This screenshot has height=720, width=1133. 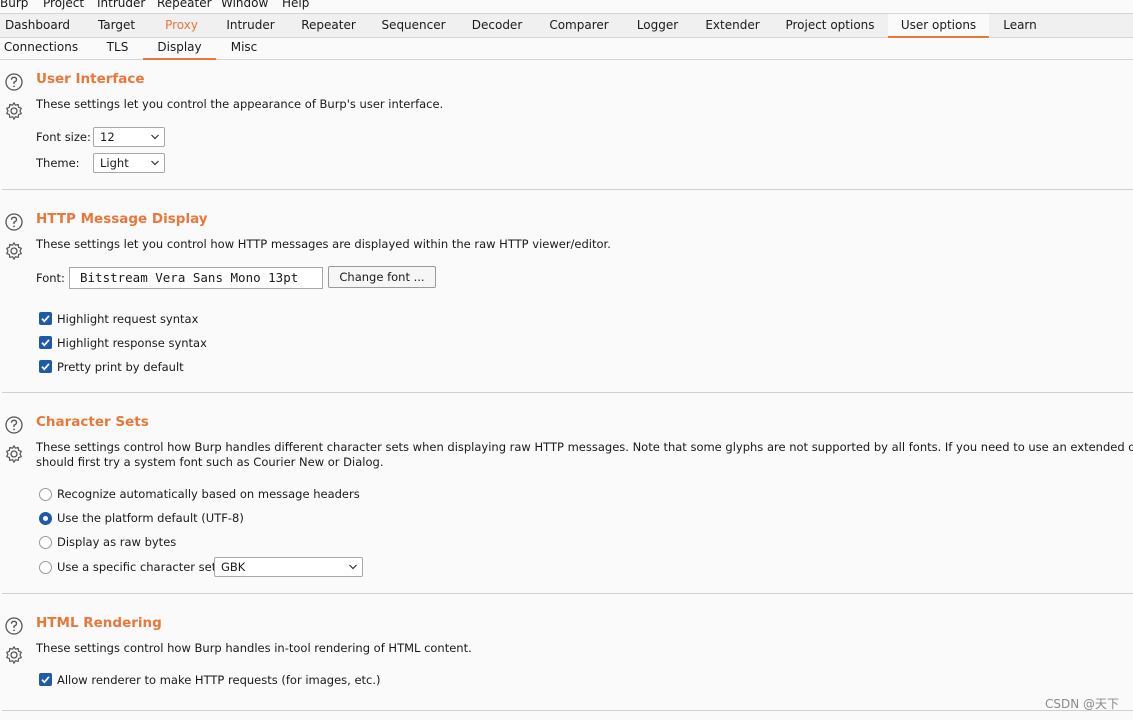 What do you see at coordinates (328, 25) in the screenshot?
I see `tab-repeater: Repeater` at bounding box center [328, 25].